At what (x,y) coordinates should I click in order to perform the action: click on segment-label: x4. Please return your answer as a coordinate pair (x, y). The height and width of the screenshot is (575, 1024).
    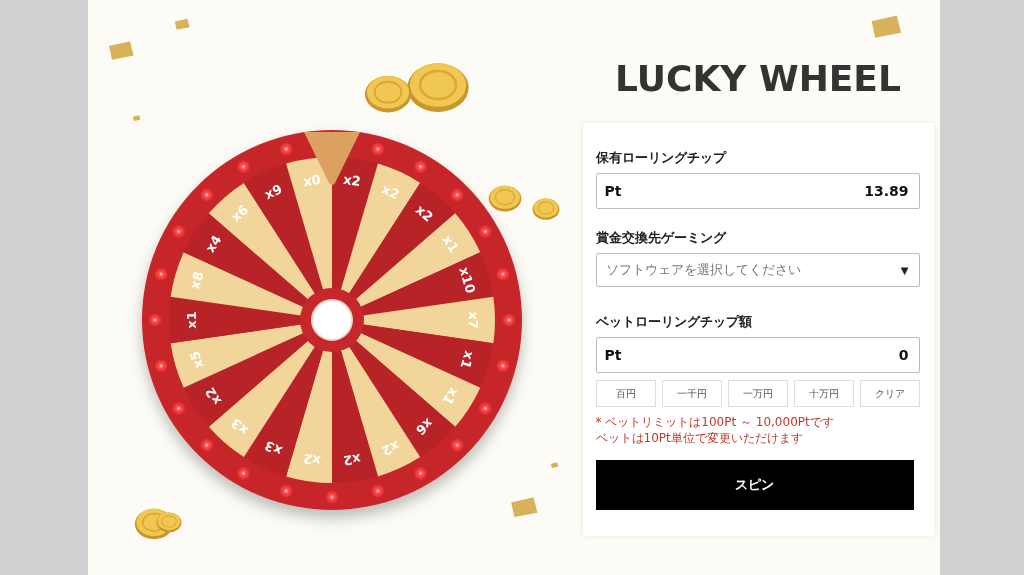
    Looking at the image, I should click on (213, 244).